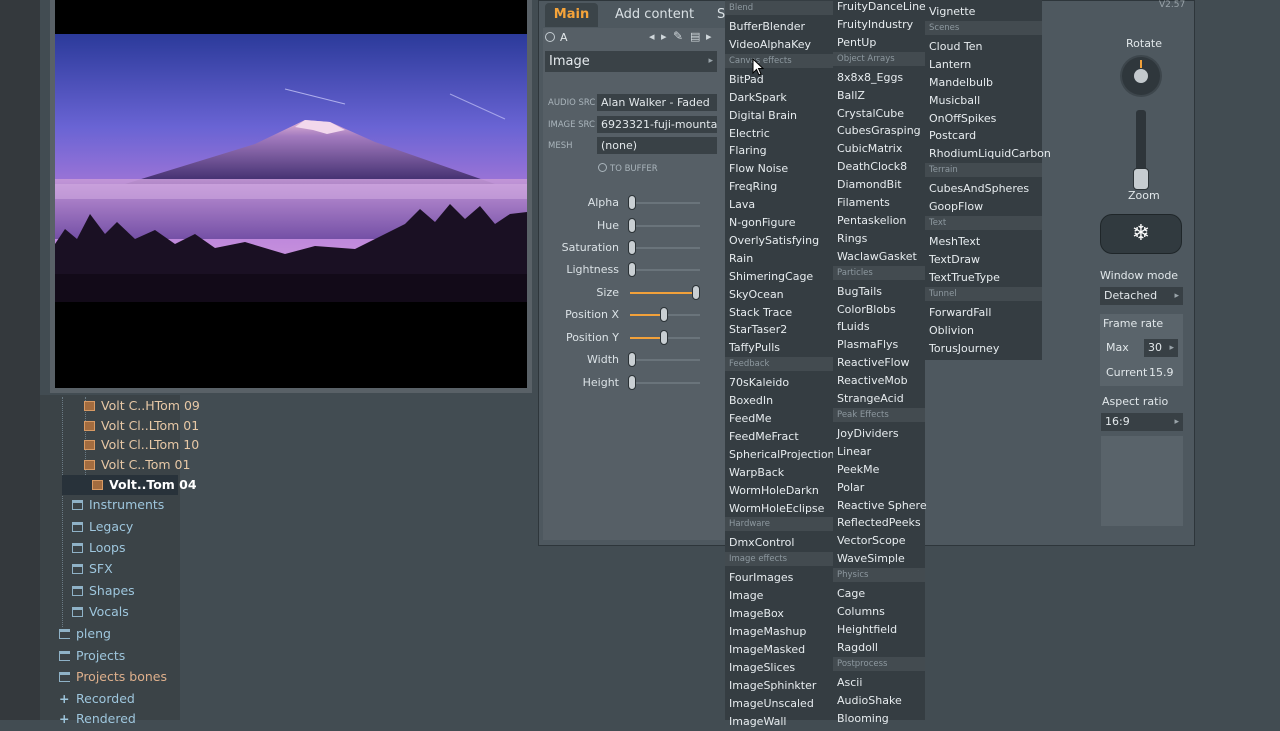 The height and width of the screenshot is (731, 1280). What do you see at coordinates (882, 506) in the screenshot?
I see `menu-item: Reactive Sphere` at bounding box center [882, 506].